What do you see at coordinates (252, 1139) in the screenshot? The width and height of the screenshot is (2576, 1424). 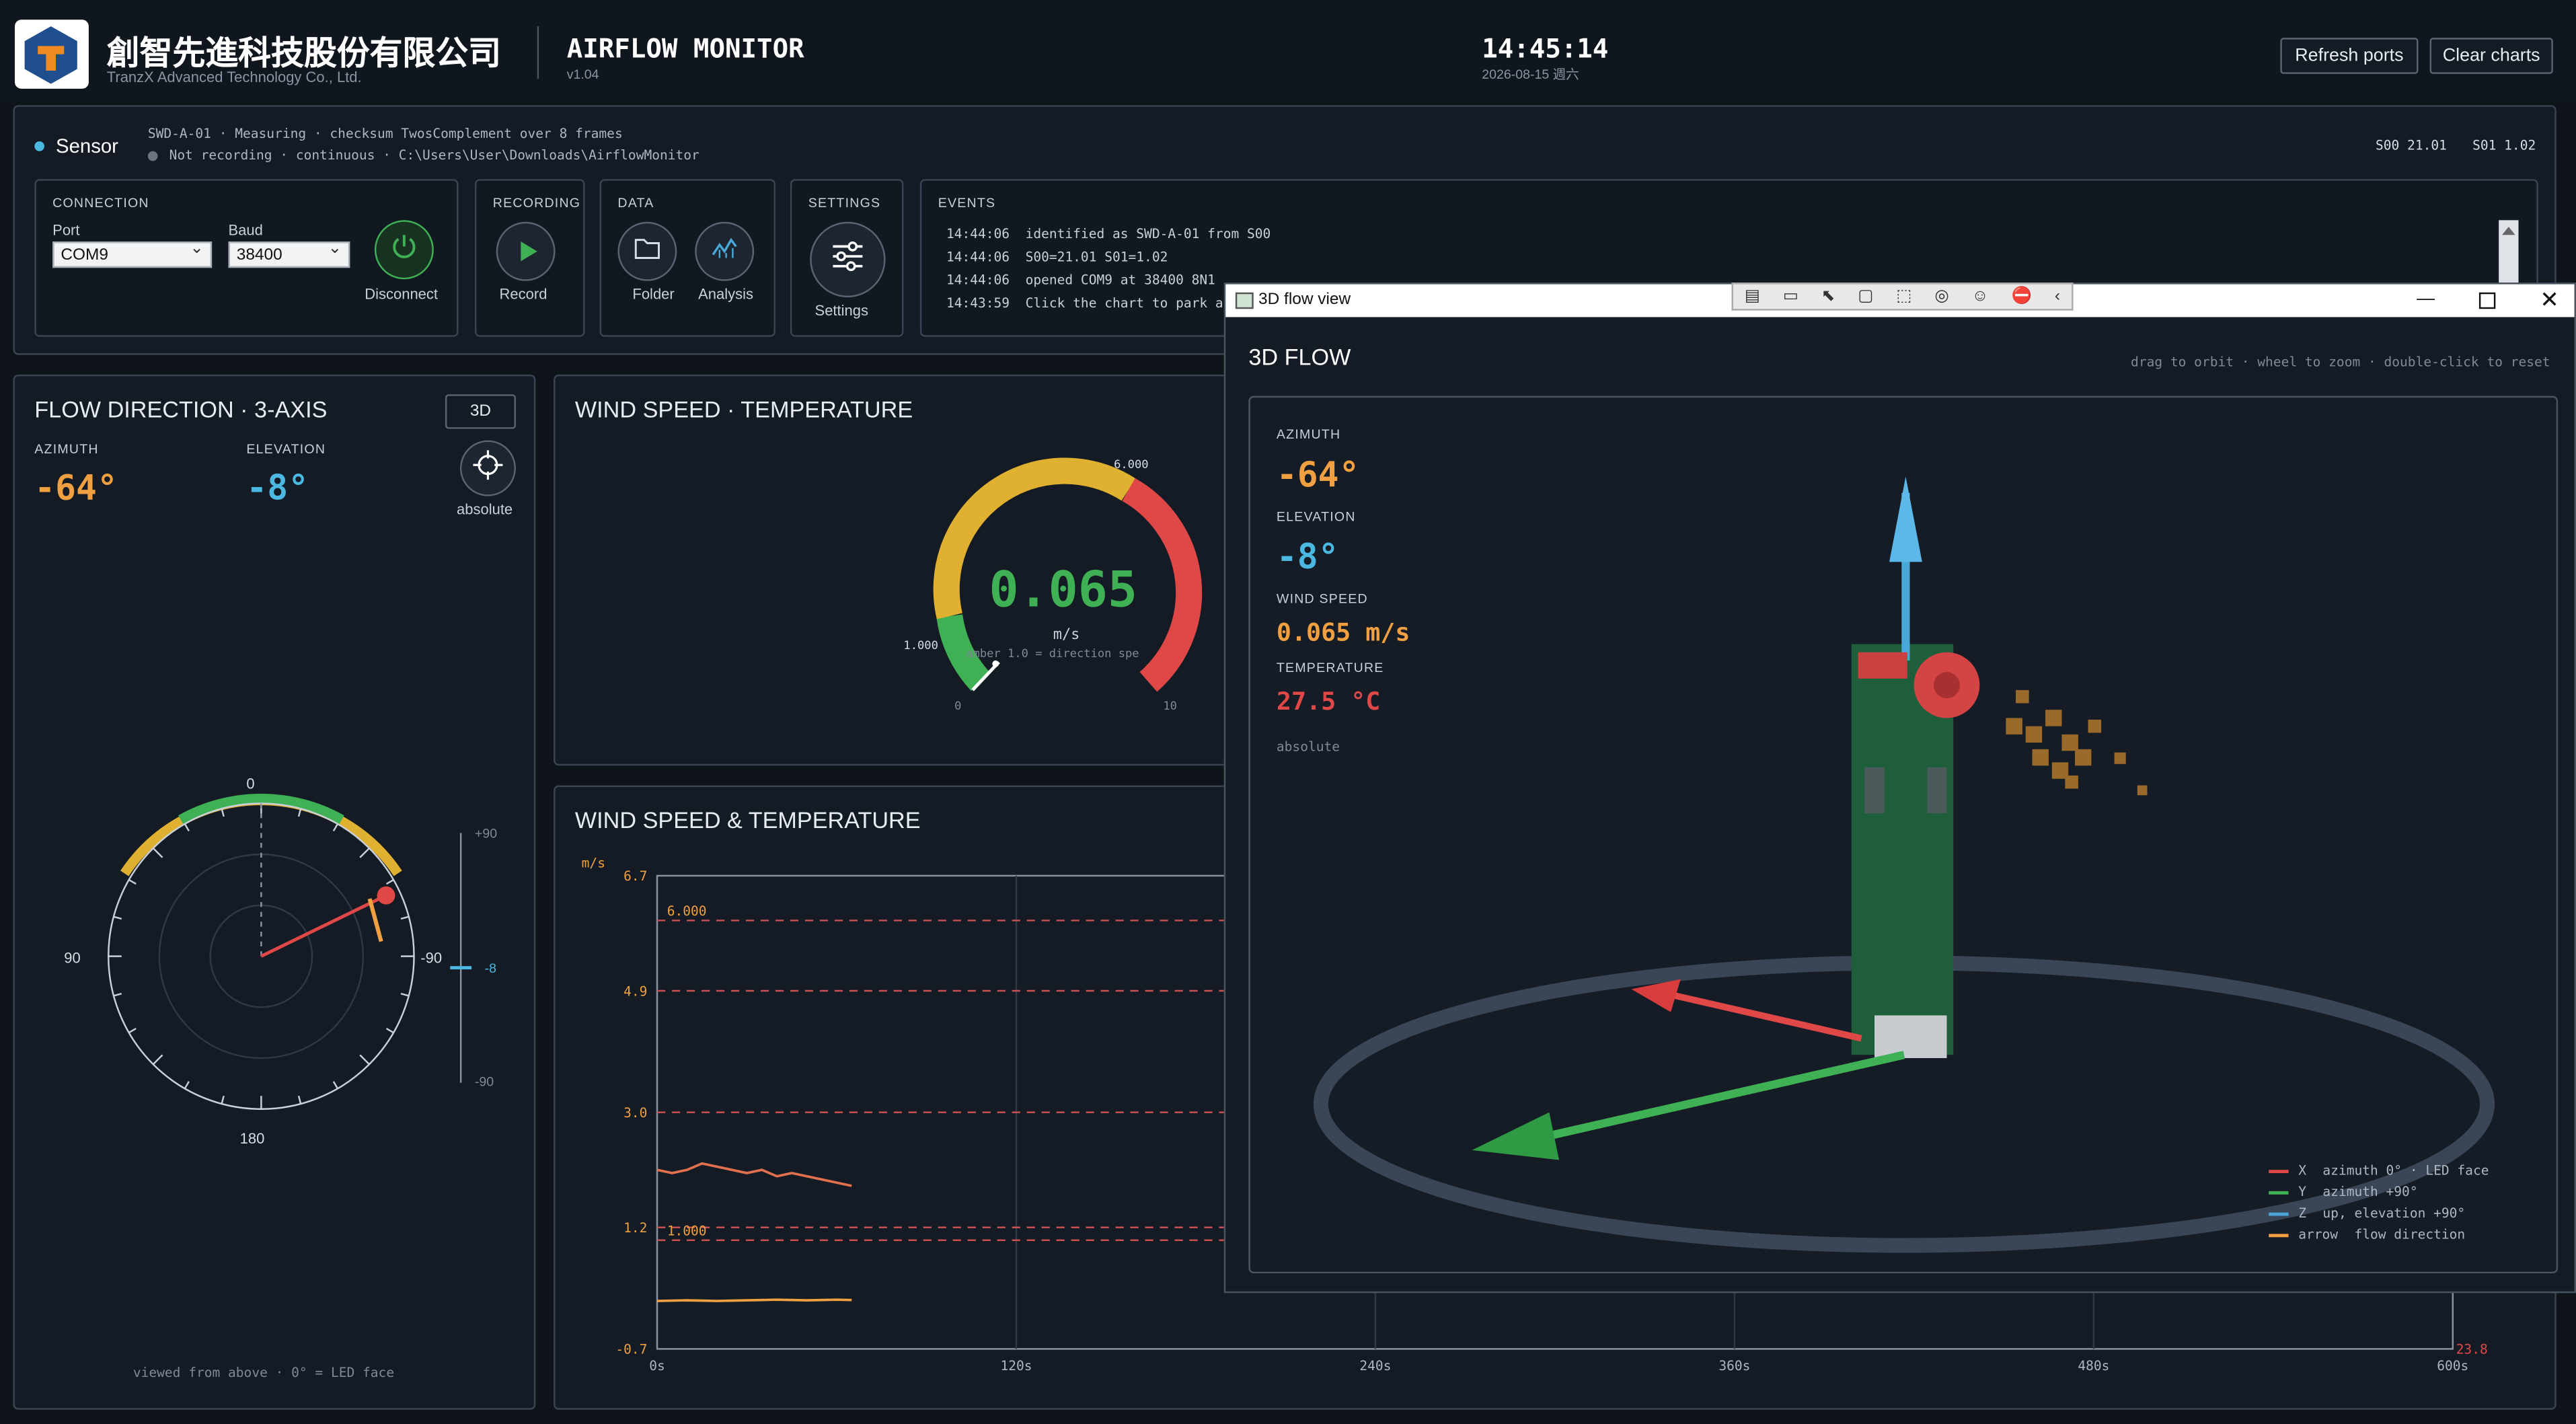 I see `compass-label-bottom: 180` at bounding box center [252, 1139].